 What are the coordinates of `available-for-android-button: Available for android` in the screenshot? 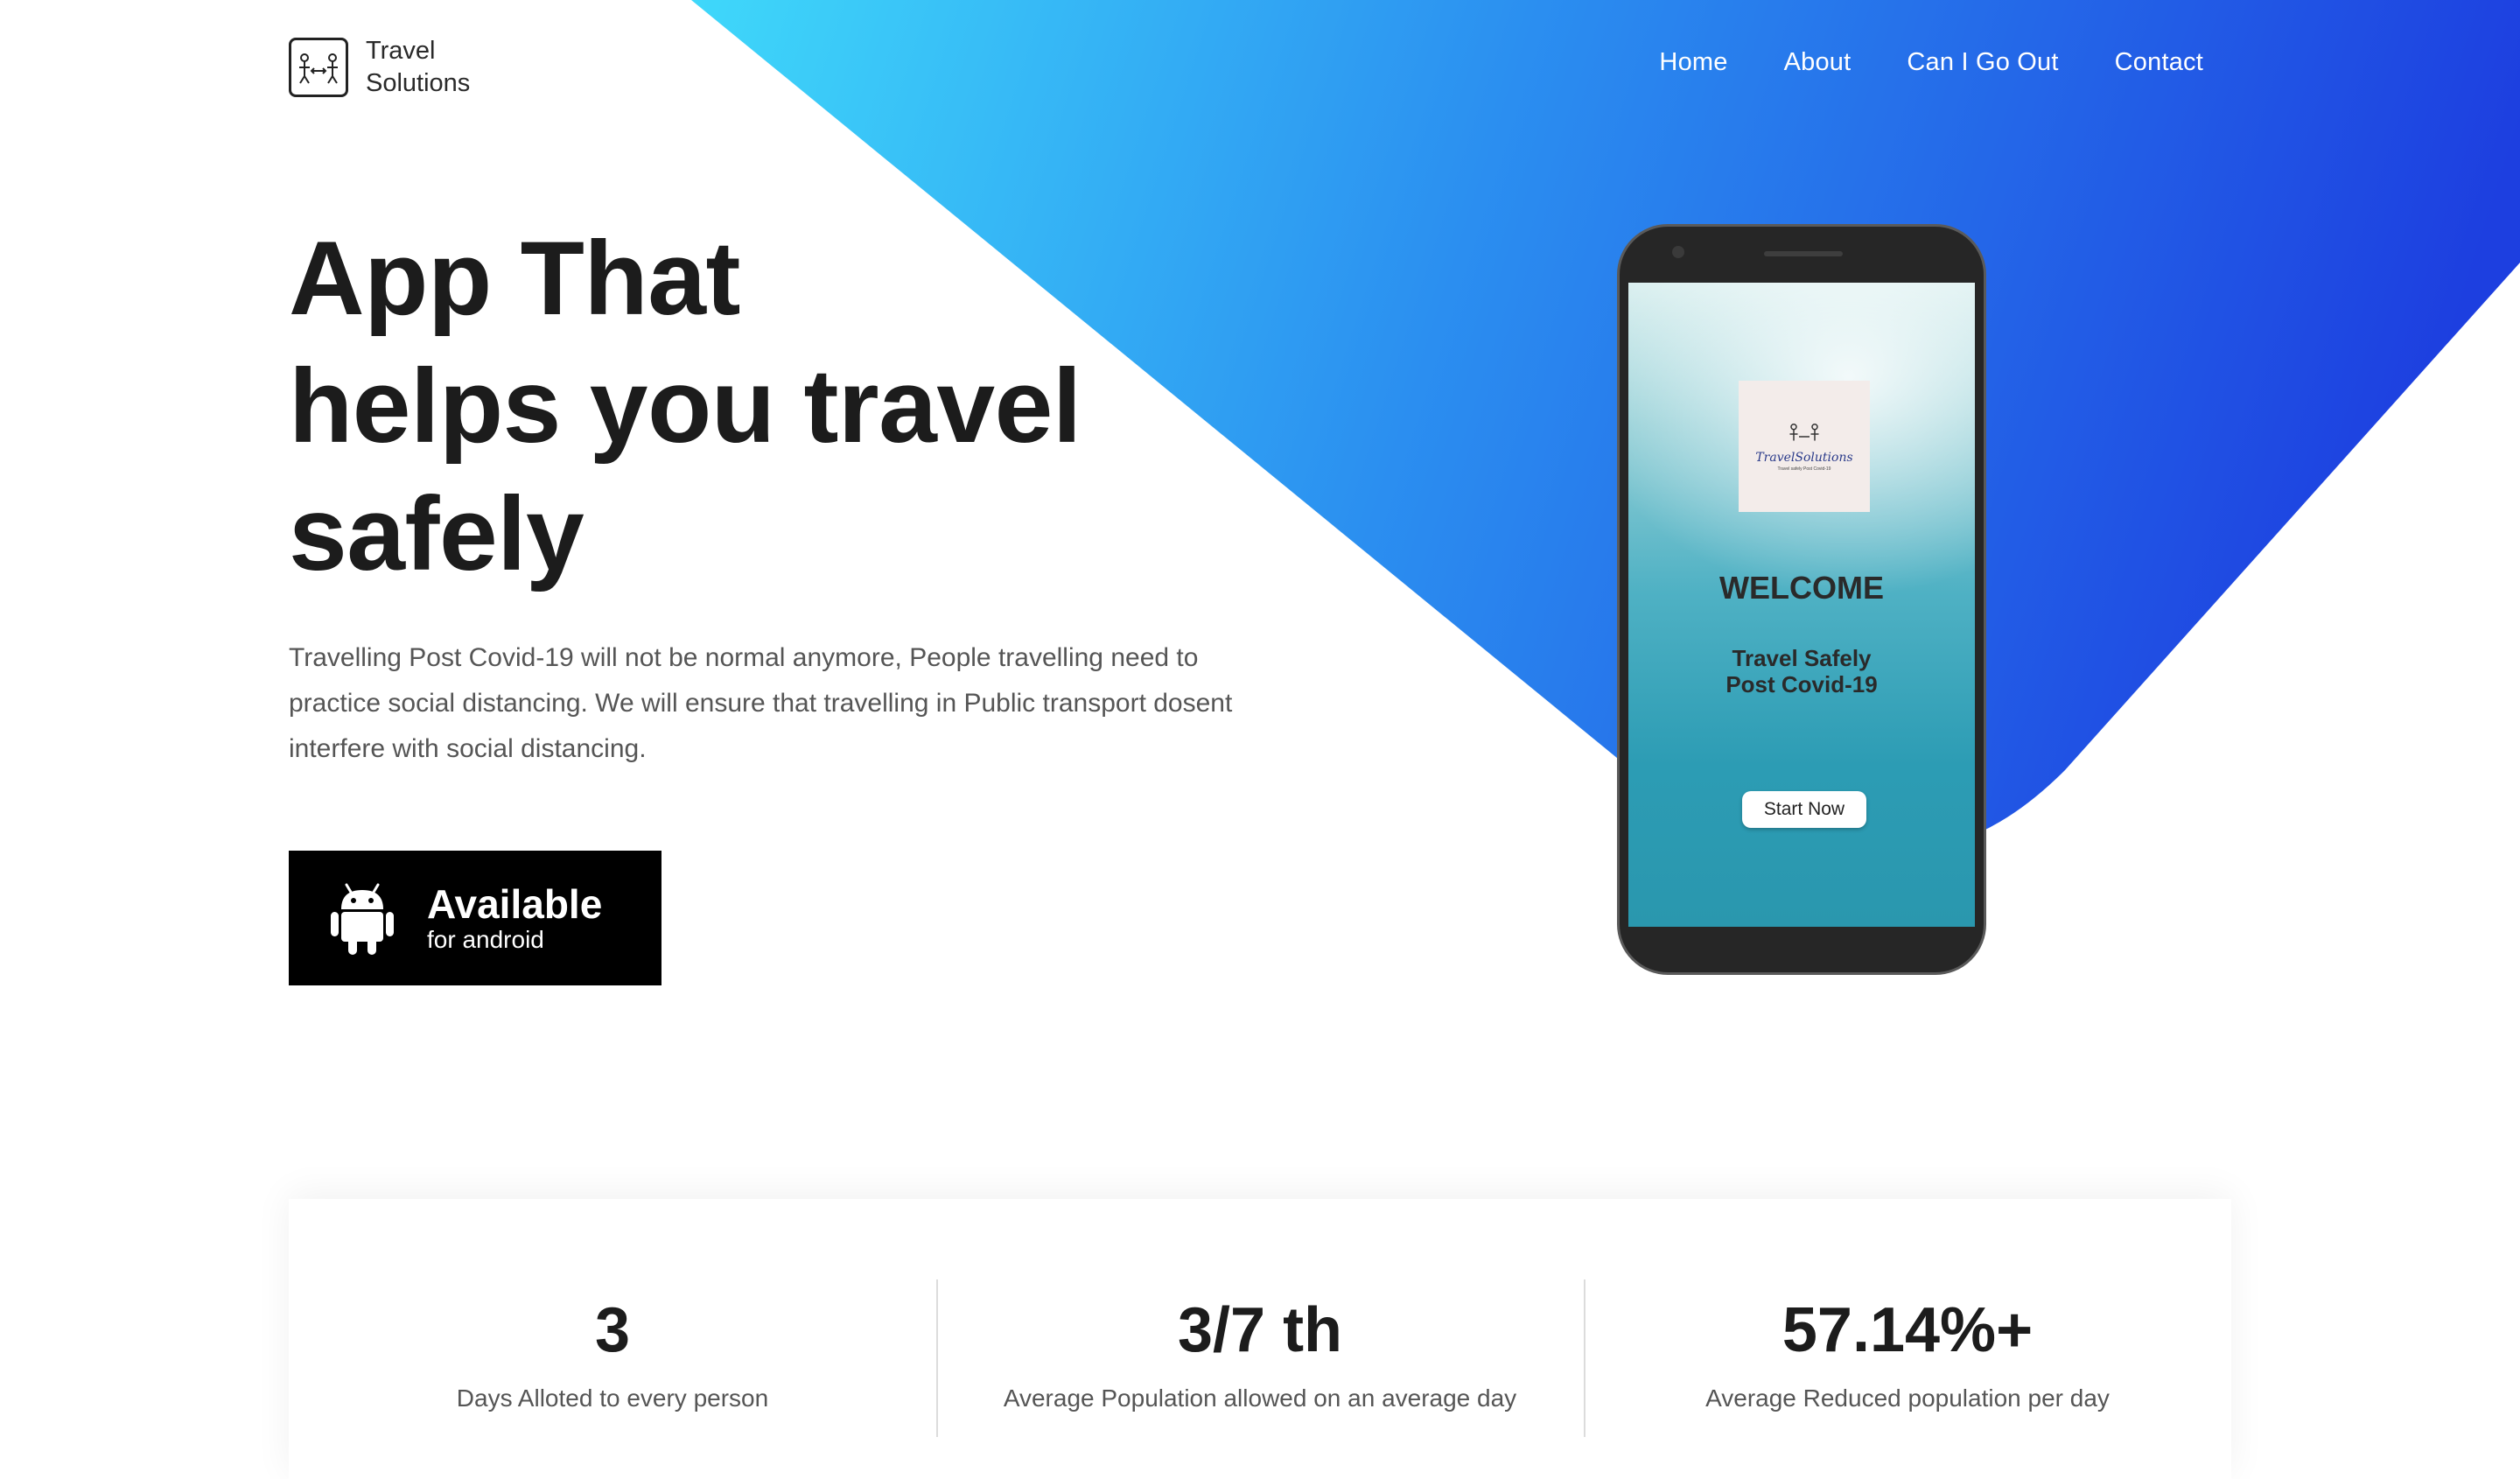 It's located at (475, 918).